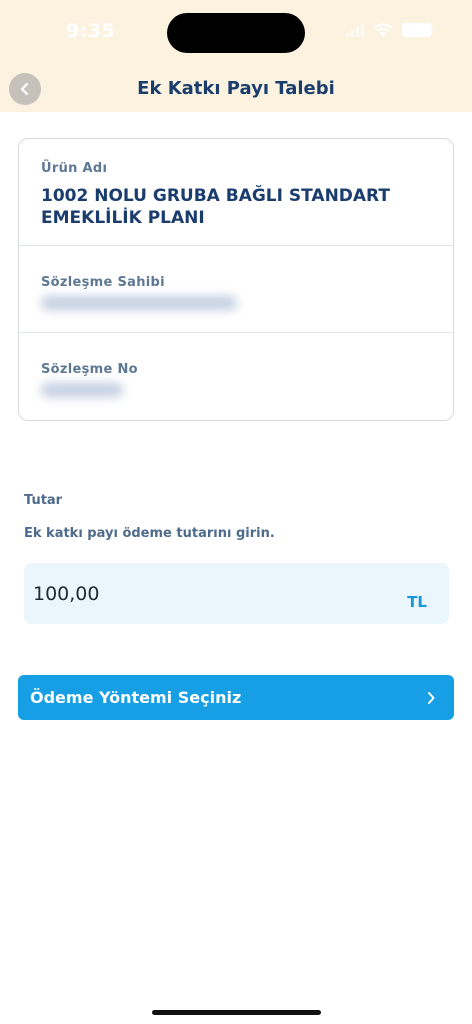  I want to click on number-row: Sözleşme No, so click(236, 376).